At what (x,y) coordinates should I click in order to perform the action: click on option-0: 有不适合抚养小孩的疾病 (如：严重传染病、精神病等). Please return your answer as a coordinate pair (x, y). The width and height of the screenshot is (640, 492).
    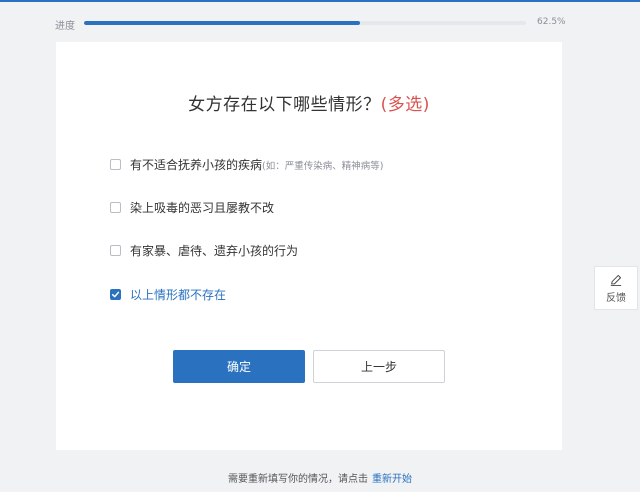
    Looking at the image, I should click on (246, 164).